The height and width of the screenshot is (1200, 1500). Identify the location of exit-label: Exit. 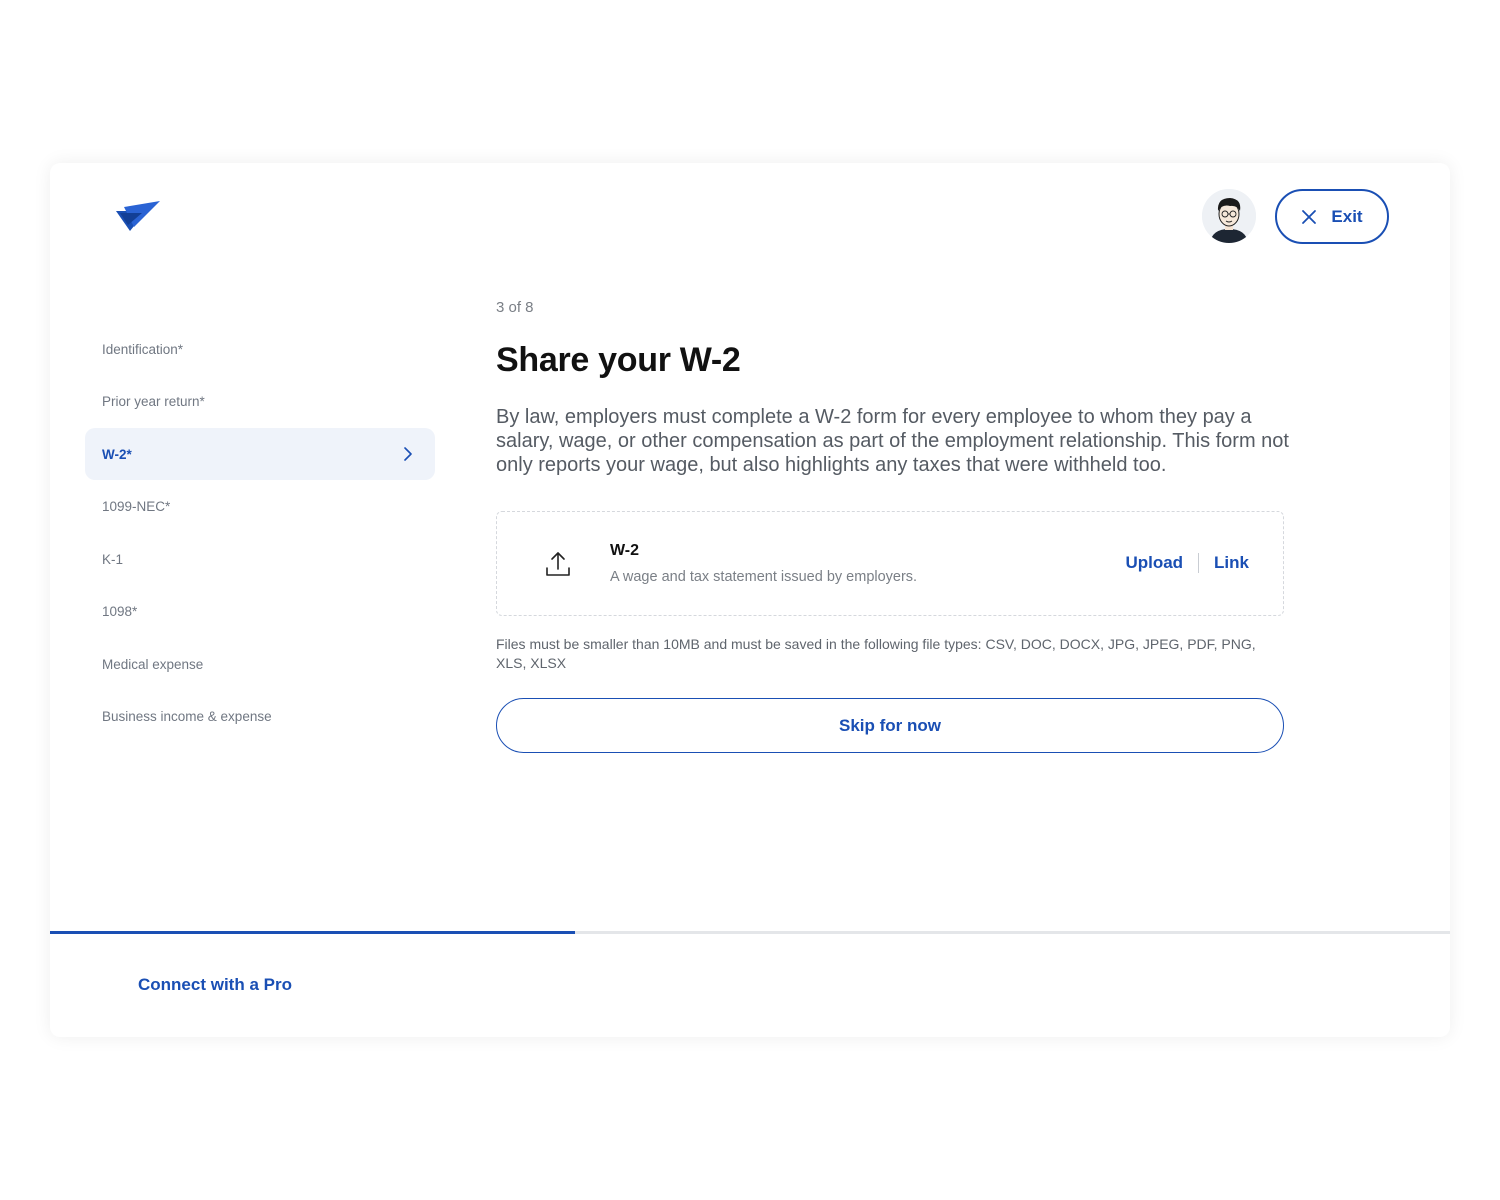
(1347, 216).